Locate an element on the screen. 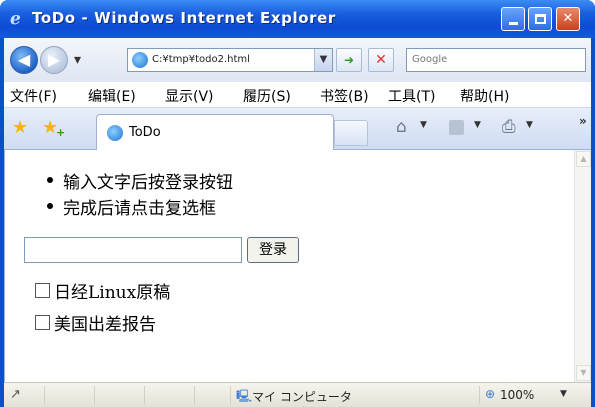 The image size is (595, 407). recent-pages-dropdown: ▾ is located at coordinates (81, 60).